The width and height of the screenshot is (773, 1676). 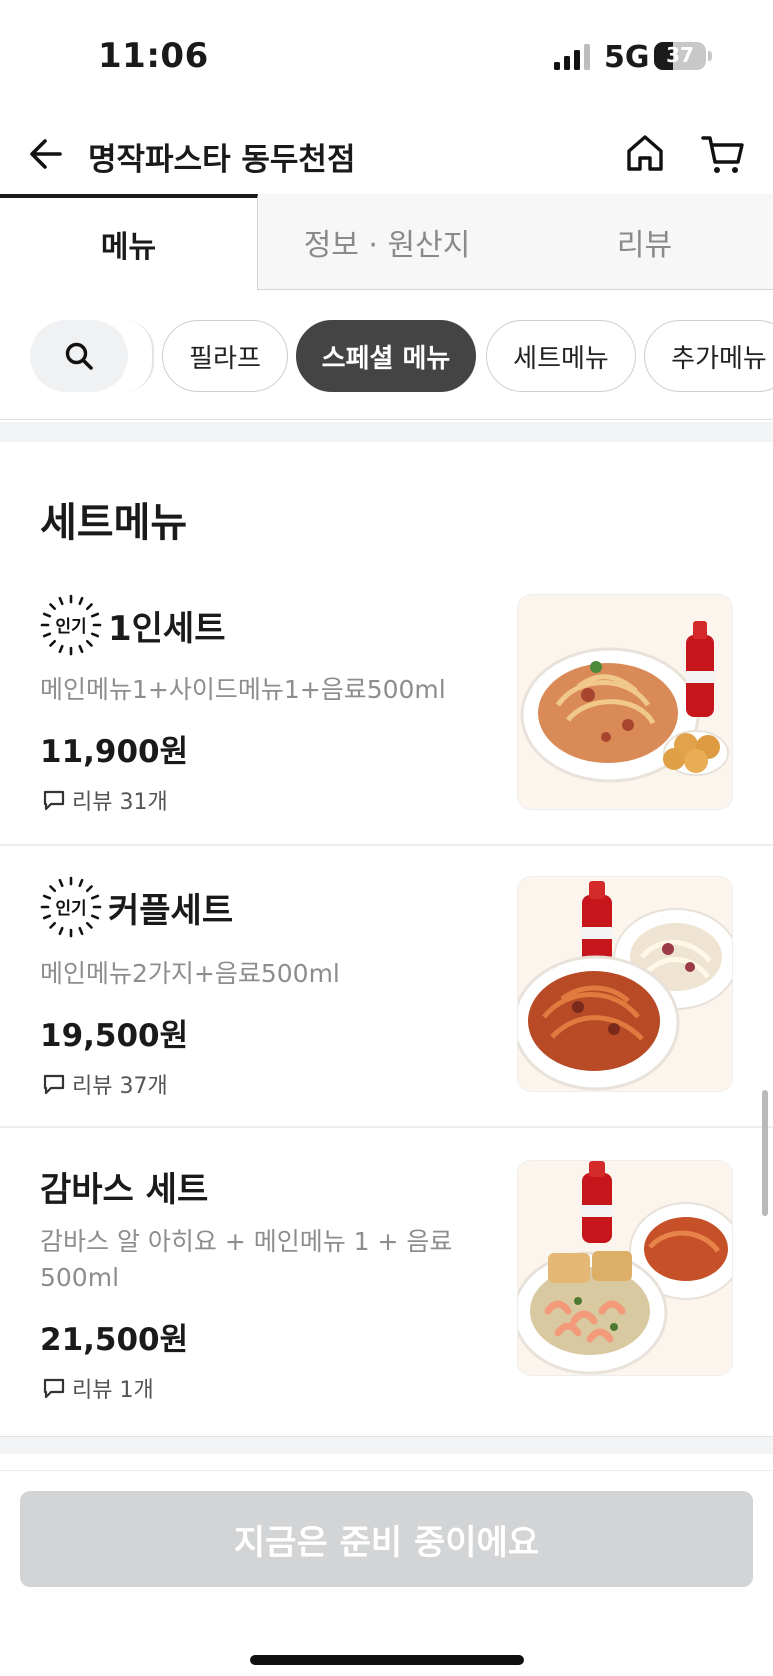 What do you see at coordinates (645, 153) in the screenshot?
I see `home-icon` at bounding box center [645, 153].